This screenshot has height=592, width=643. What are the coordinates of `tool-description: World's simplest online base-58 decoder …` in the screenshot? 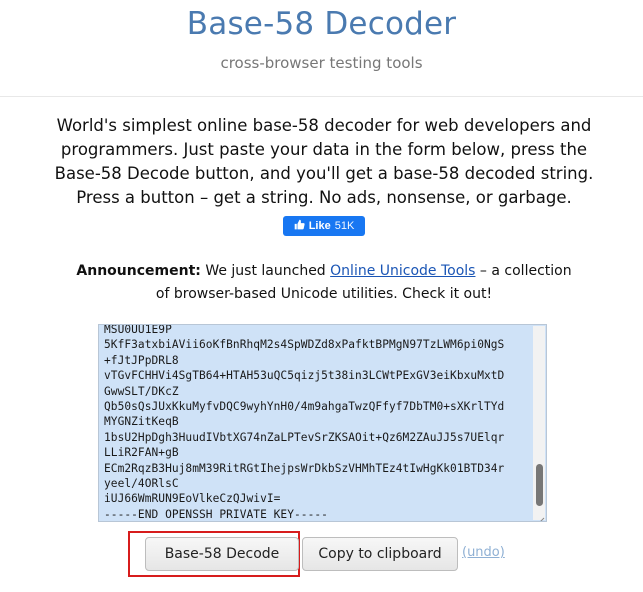 It's located at (324, 161).